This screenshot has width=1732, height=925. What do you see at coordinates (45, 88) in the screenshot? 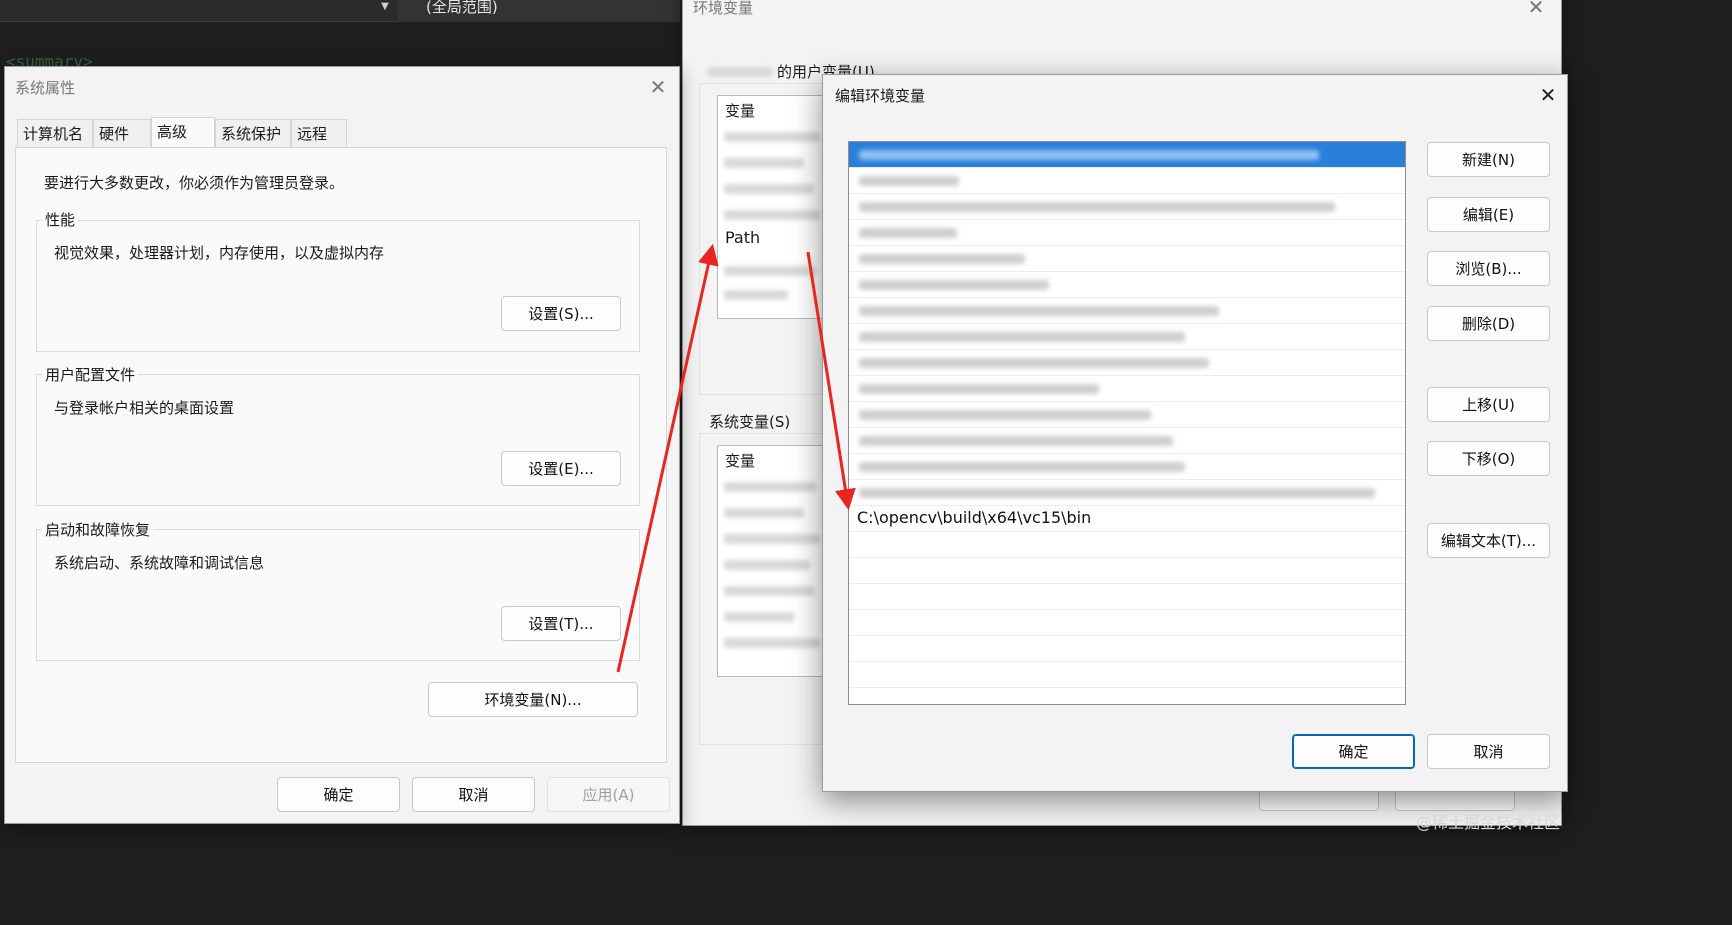
I see `system-properties-title: 系统属性` at bounding box center [45, 88].